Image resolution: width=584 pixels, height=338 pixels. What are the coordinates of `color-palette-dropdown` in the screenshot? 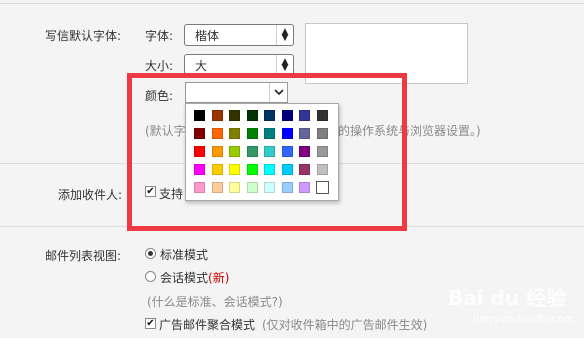 It's located at (262, 152).